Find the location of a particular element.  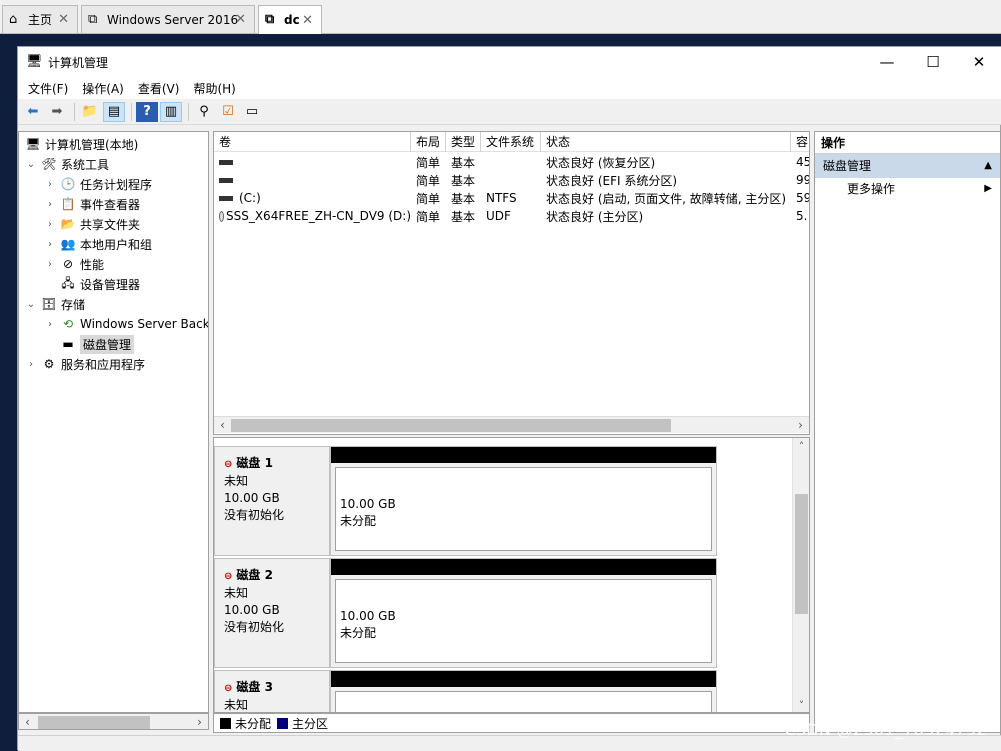

disk-vertical-scrollbar: ˄ ˅ is located at coordinates (800, 575).